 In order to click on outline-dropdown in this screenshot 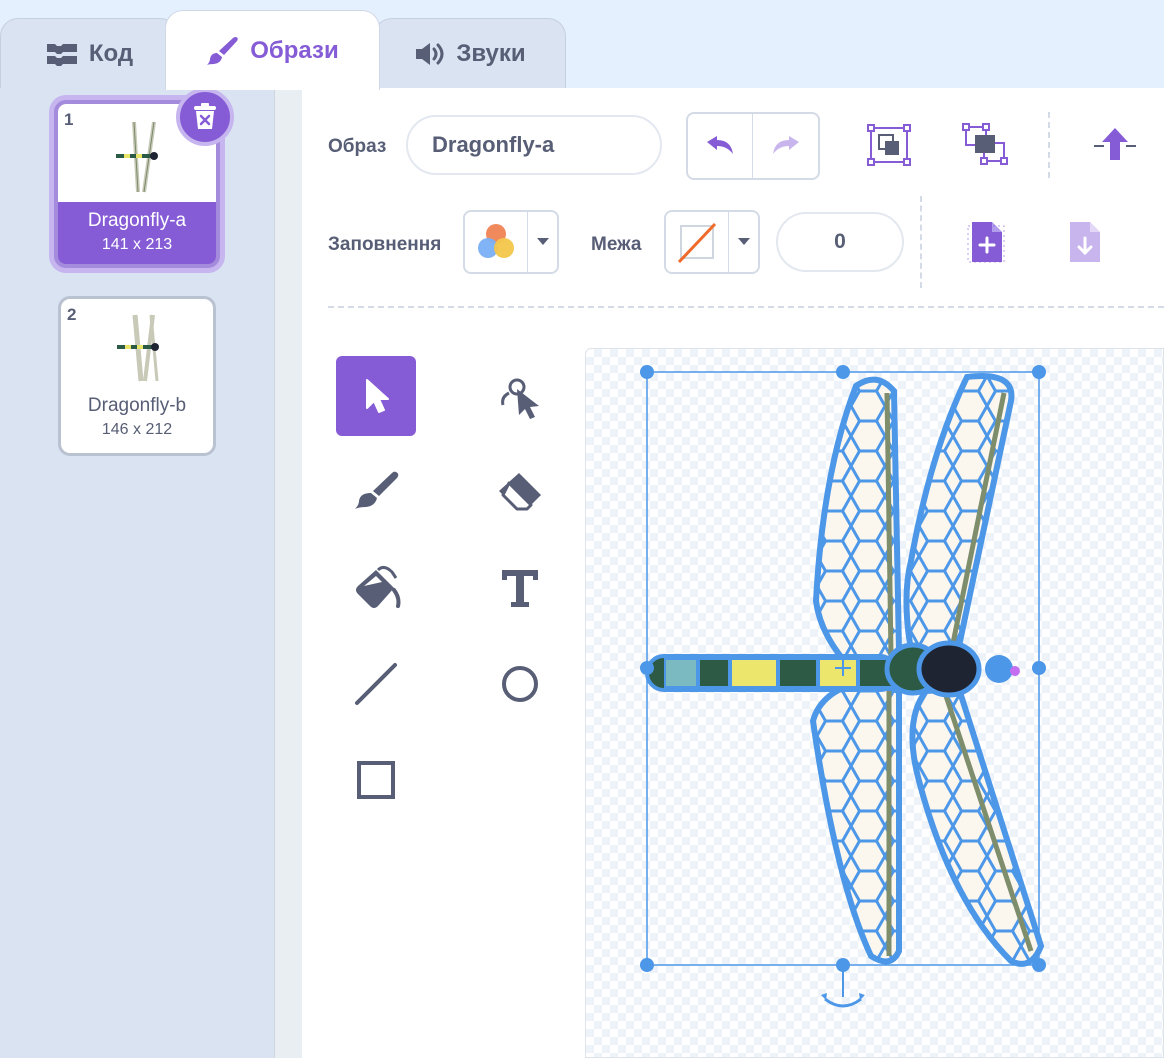, I will do `click(743, 242)`.